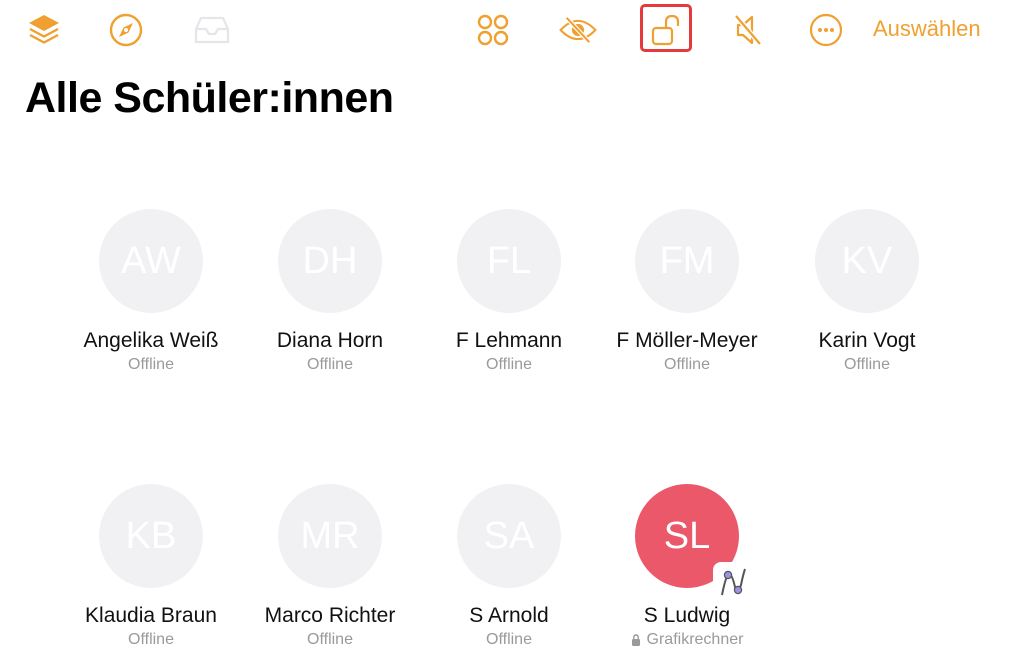 This screenshot has height=668, width=1016. I want to click on avatar: MR, so click(330, 536).